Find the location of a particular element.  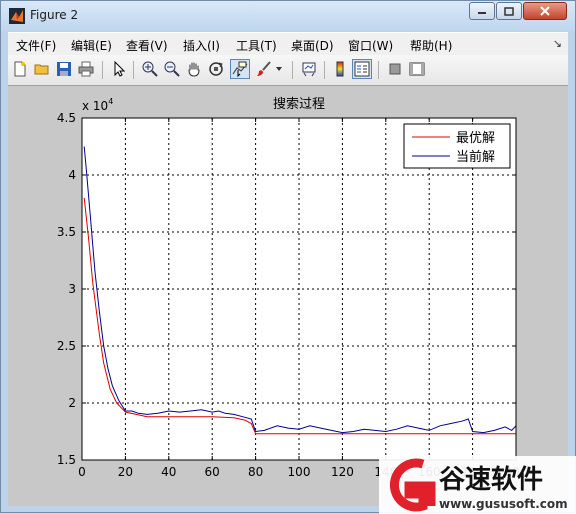

matlab-logo-icon is located at coordinates (17, 16).